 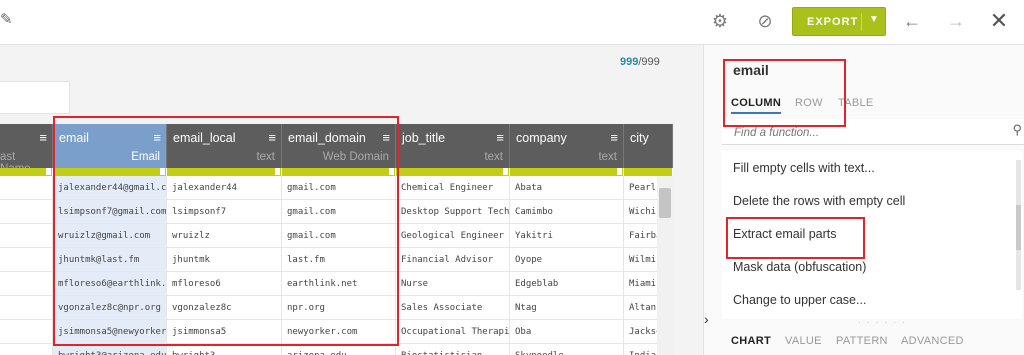 I want to click on table-cell: Financial Advisor, so click(x=453, y=260).